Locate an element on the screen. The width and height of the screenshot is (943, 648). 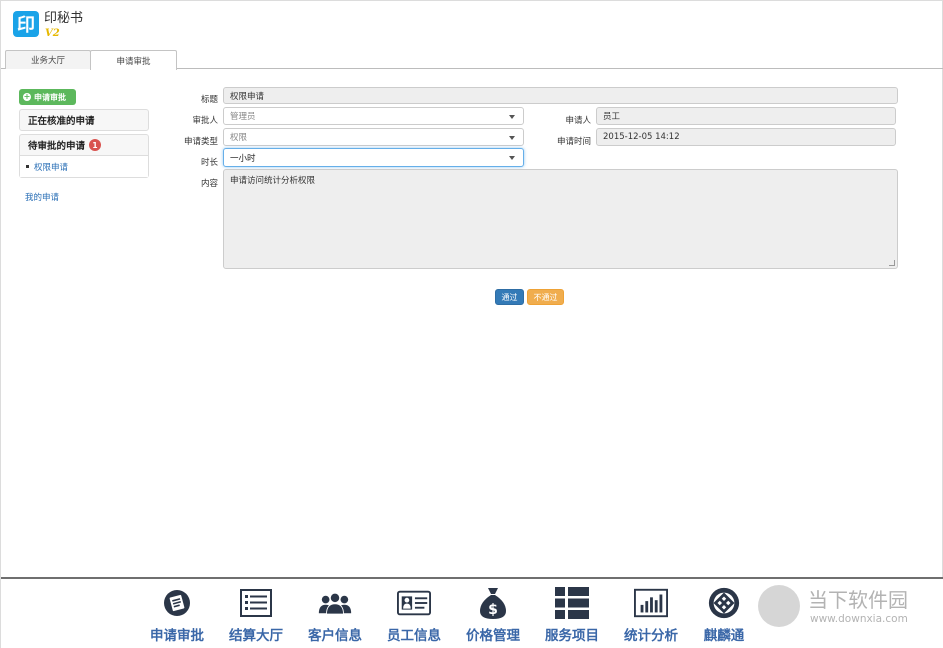
reject-button: 不通过 is located at coordinates (545, 297).